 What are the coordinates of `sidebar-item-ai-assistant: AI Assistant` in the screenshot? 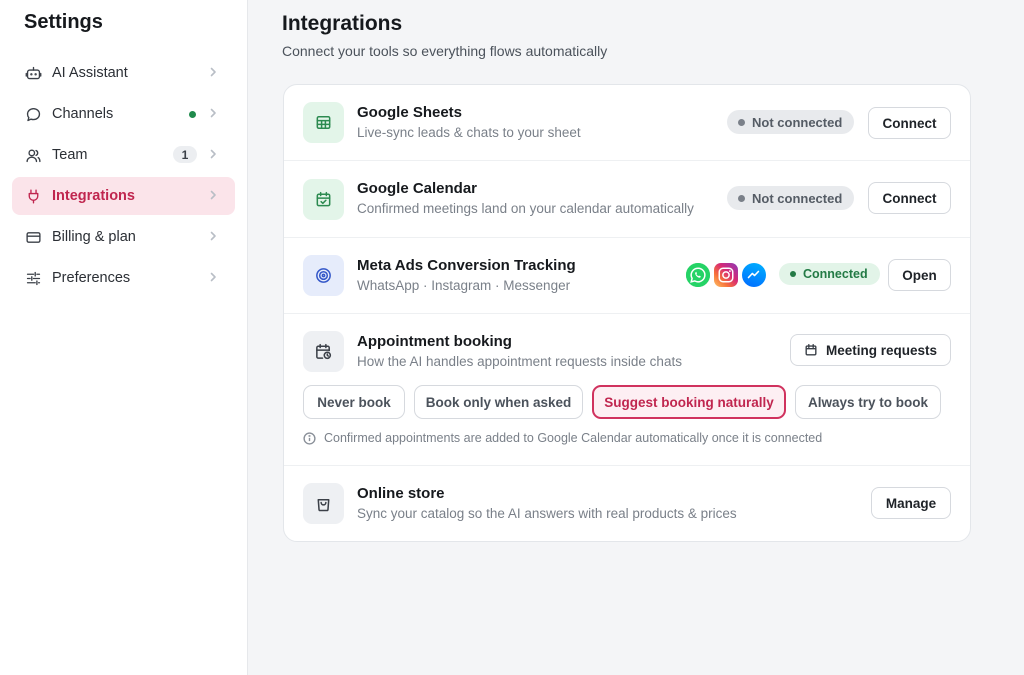 It's located at (123, 73).